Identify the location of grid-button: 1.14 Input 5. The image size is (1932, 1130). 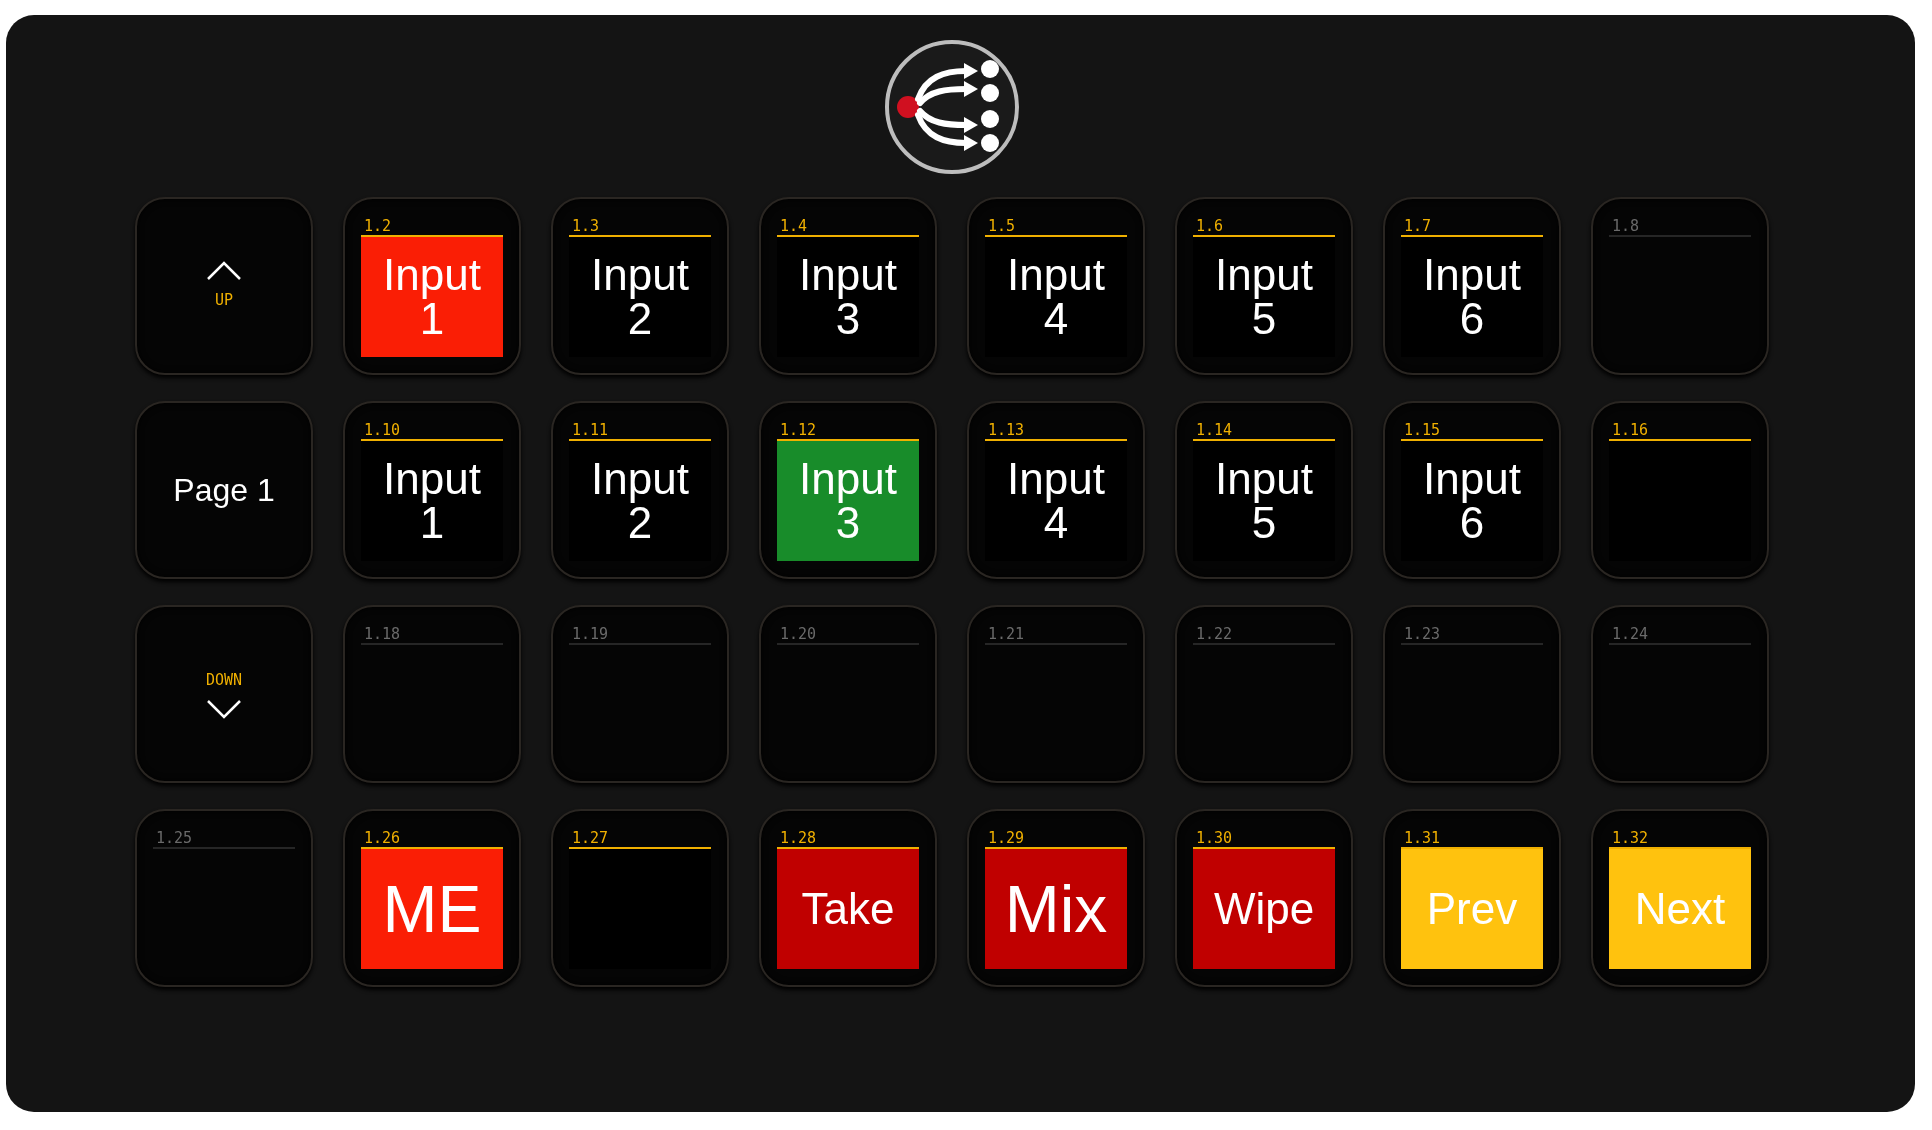
(1264, 490).